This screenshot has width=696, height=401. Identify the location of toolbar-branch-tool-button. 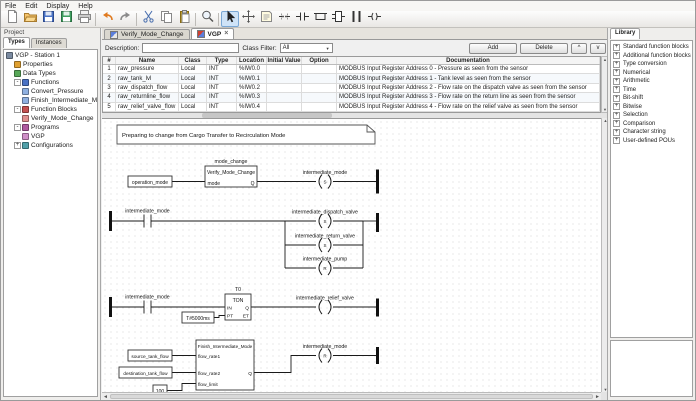
(320, 19).